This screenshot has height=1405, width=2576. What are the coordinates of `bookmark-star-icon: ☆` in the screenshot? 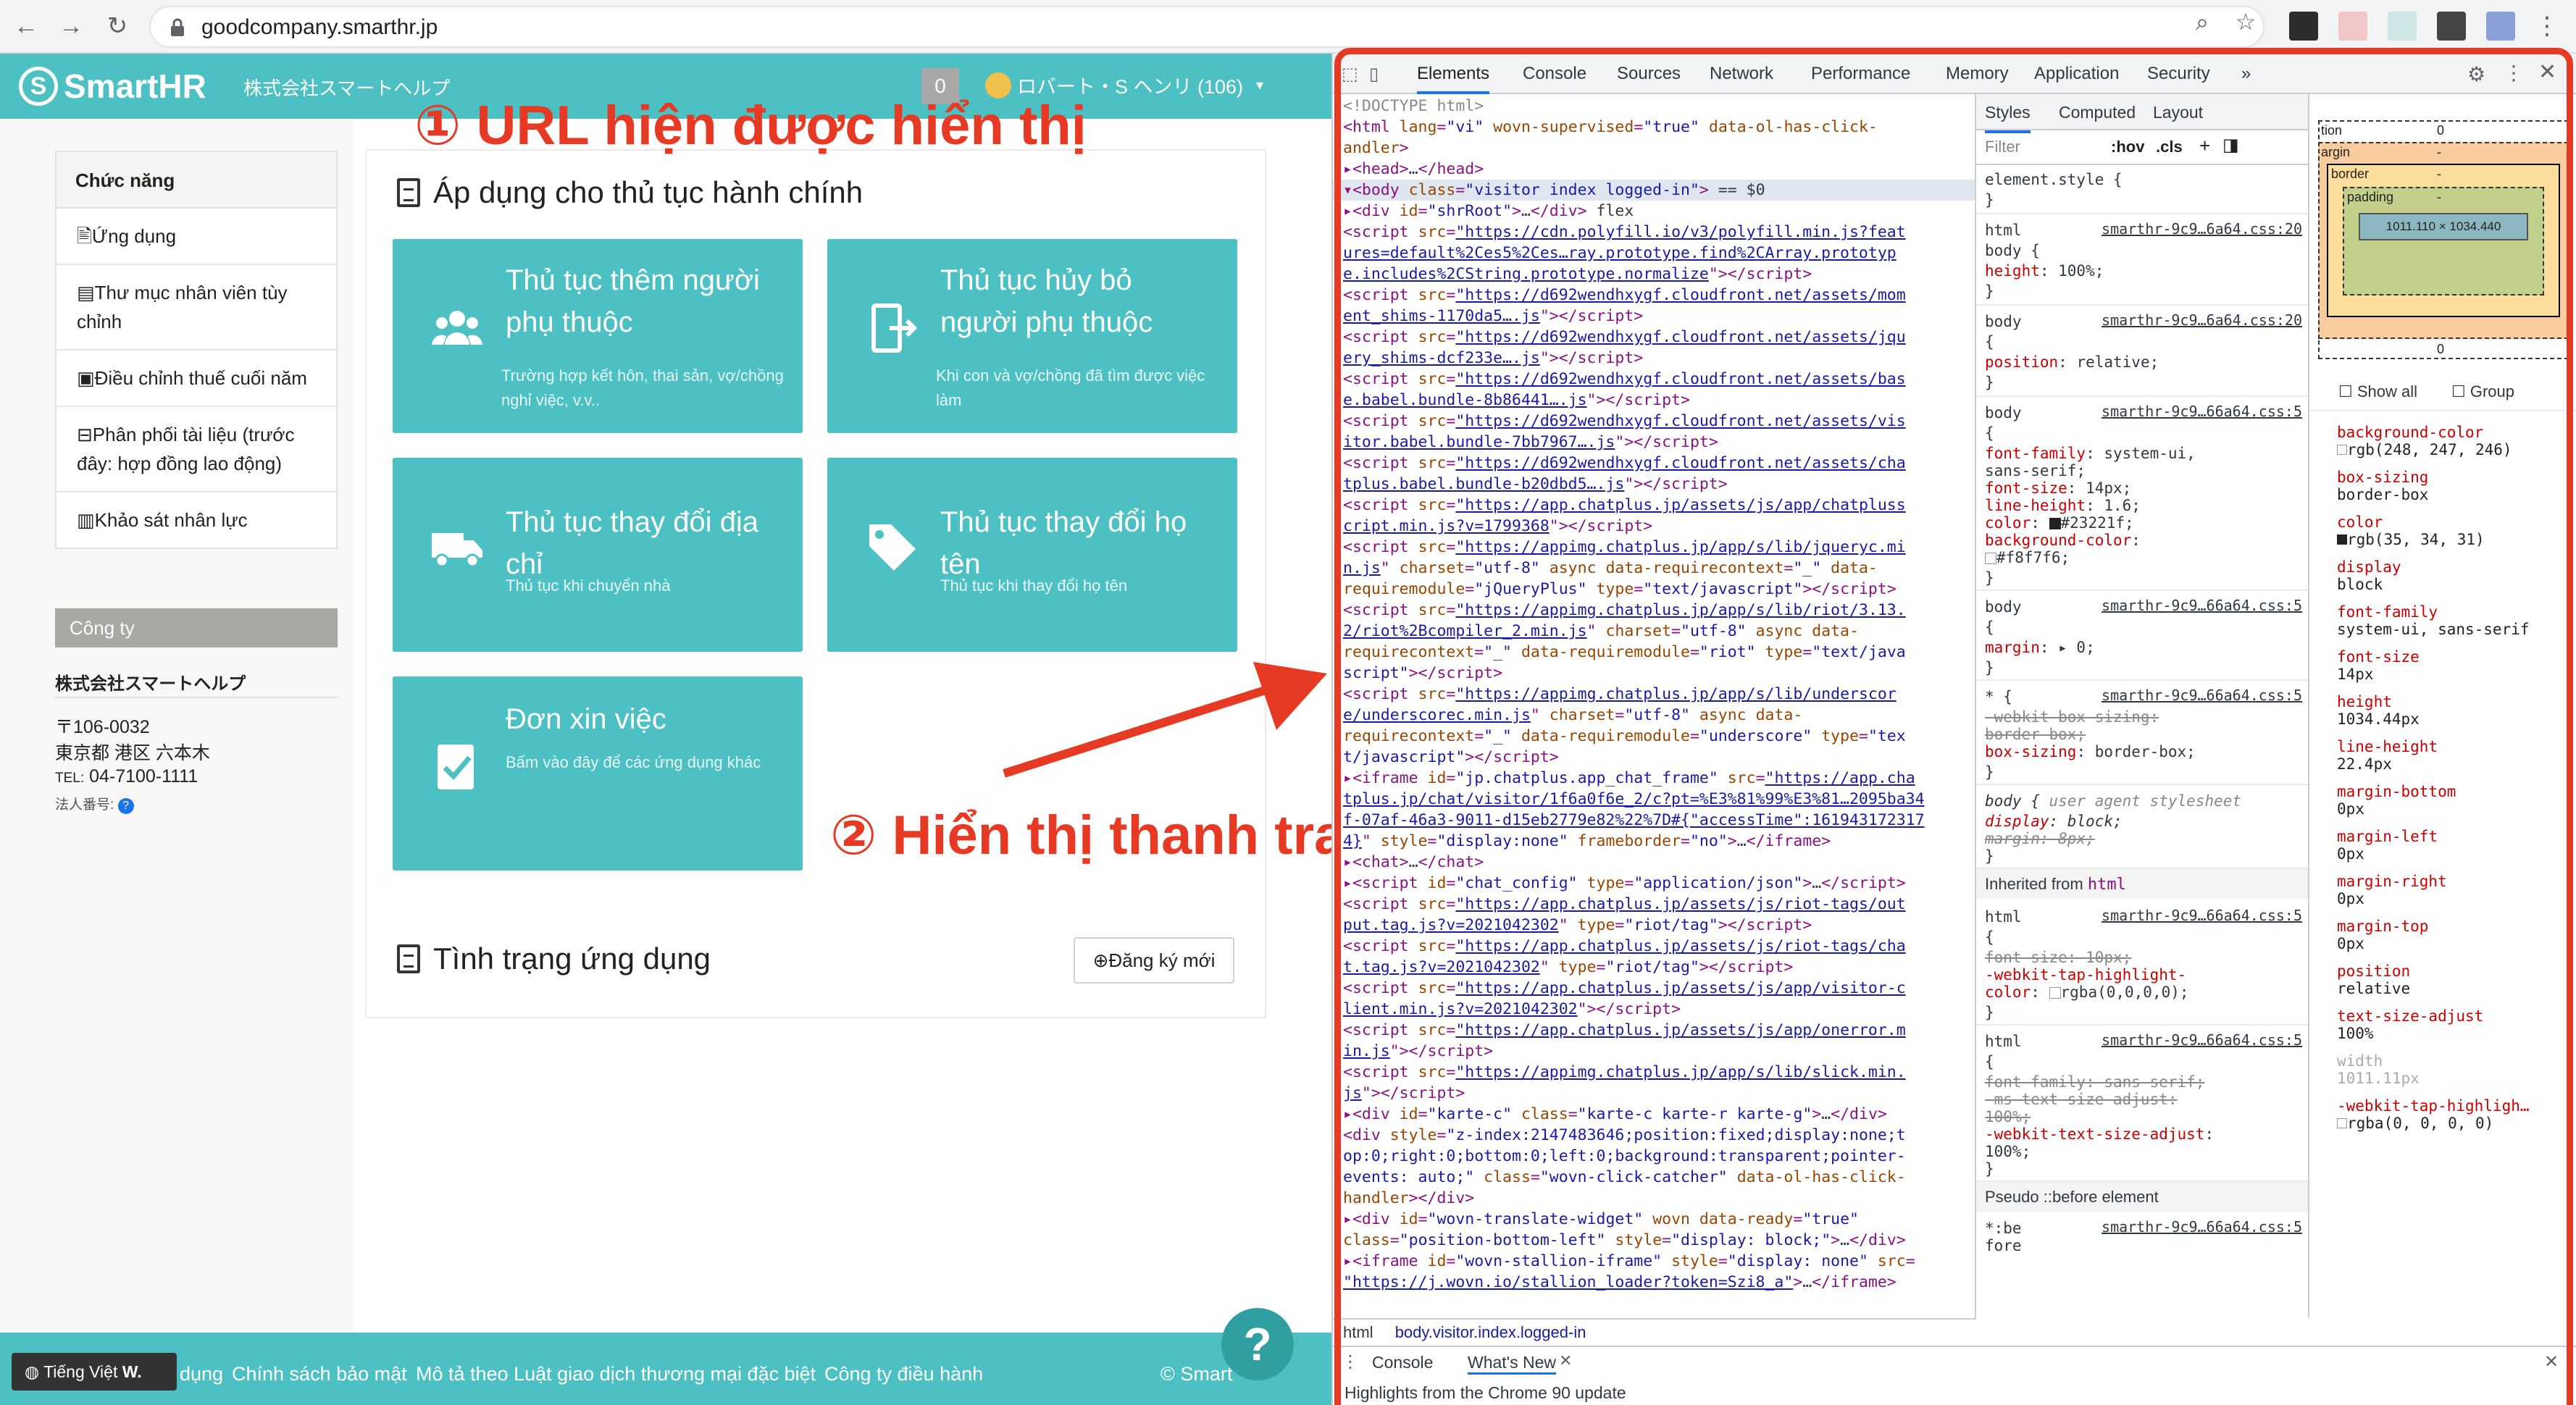 It's located at (2245, 21).